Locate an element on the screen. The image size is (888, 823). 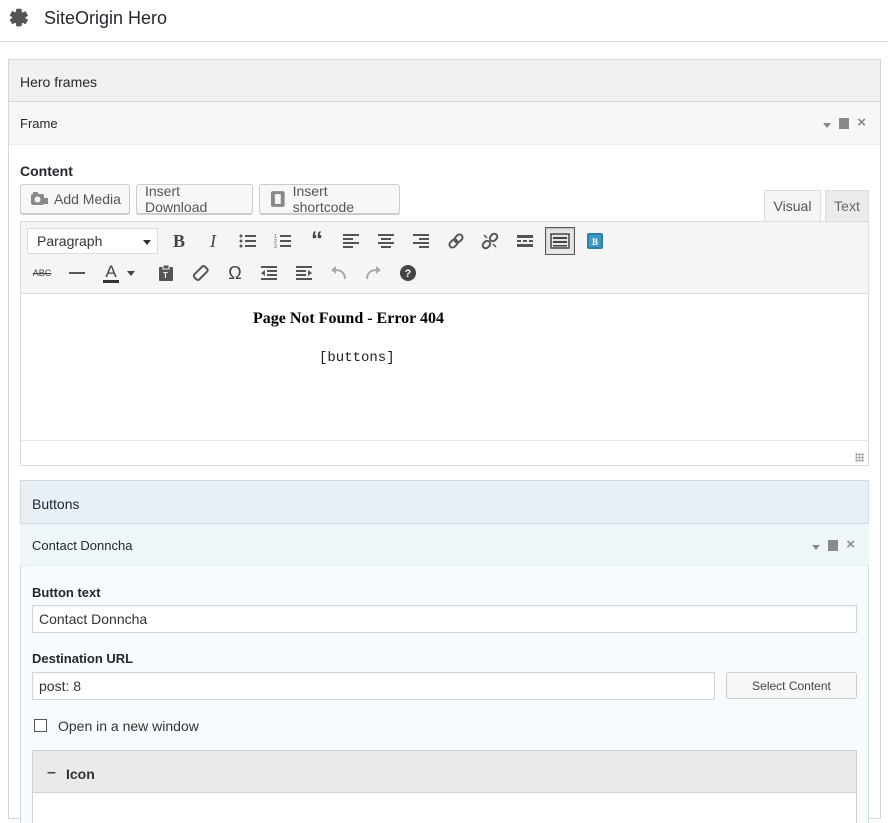
redo-icon is located at coordinates (373, 273).